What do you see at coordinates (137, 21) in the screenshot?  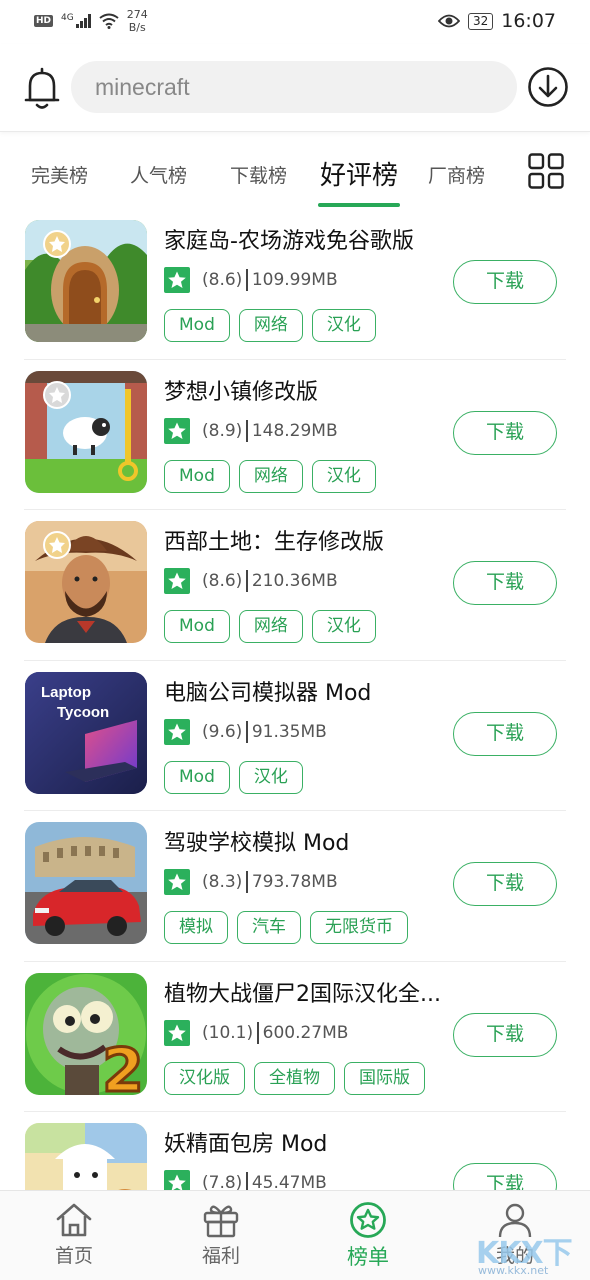 I see `network-speed: 274 B/s` at bounding box center [137, 21].